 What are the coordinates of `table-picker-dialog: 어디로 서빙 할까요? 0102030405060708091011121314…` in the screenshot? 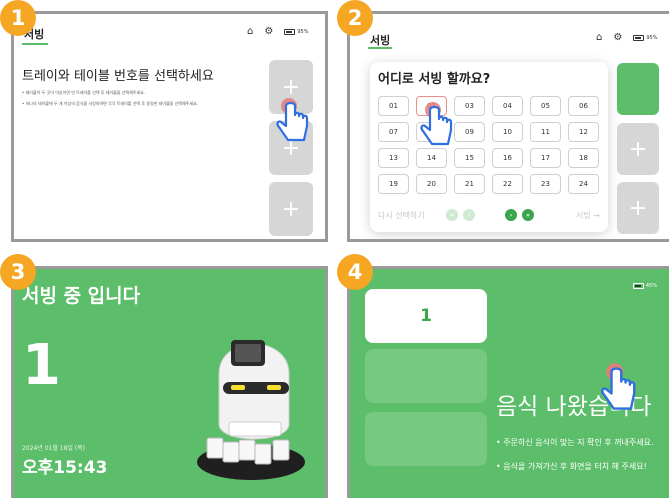 It's located at (489, 147).